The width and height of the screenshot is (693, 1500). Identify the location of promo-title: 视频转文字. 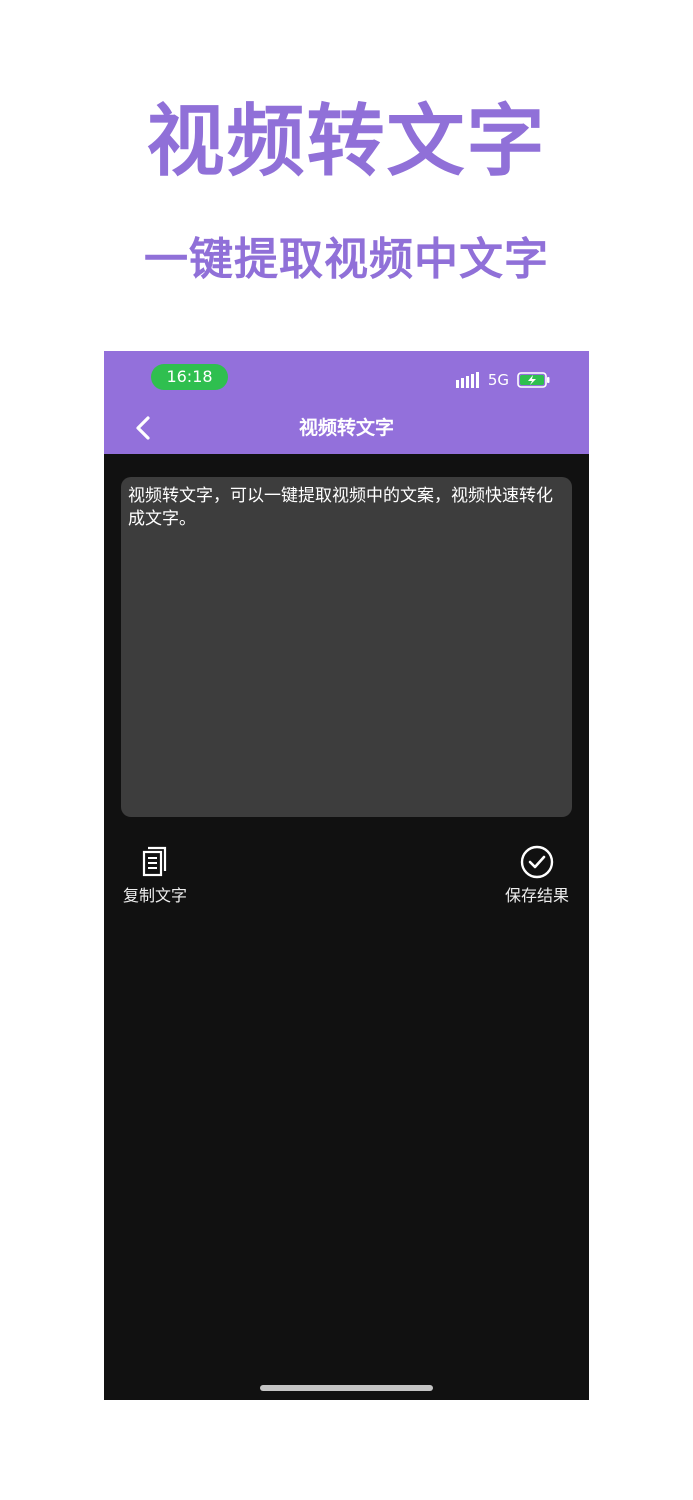
(346, 142).